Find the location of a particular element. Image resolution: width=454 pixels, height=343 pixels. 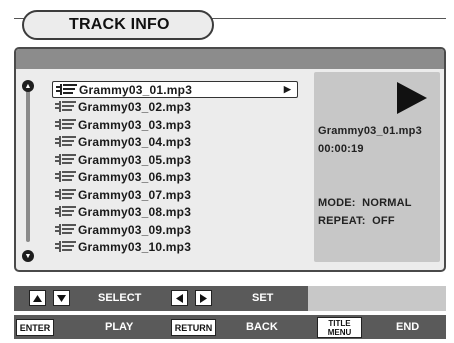

track-name: Grammy03_02.mp3 is located at coordinates (135, 106).